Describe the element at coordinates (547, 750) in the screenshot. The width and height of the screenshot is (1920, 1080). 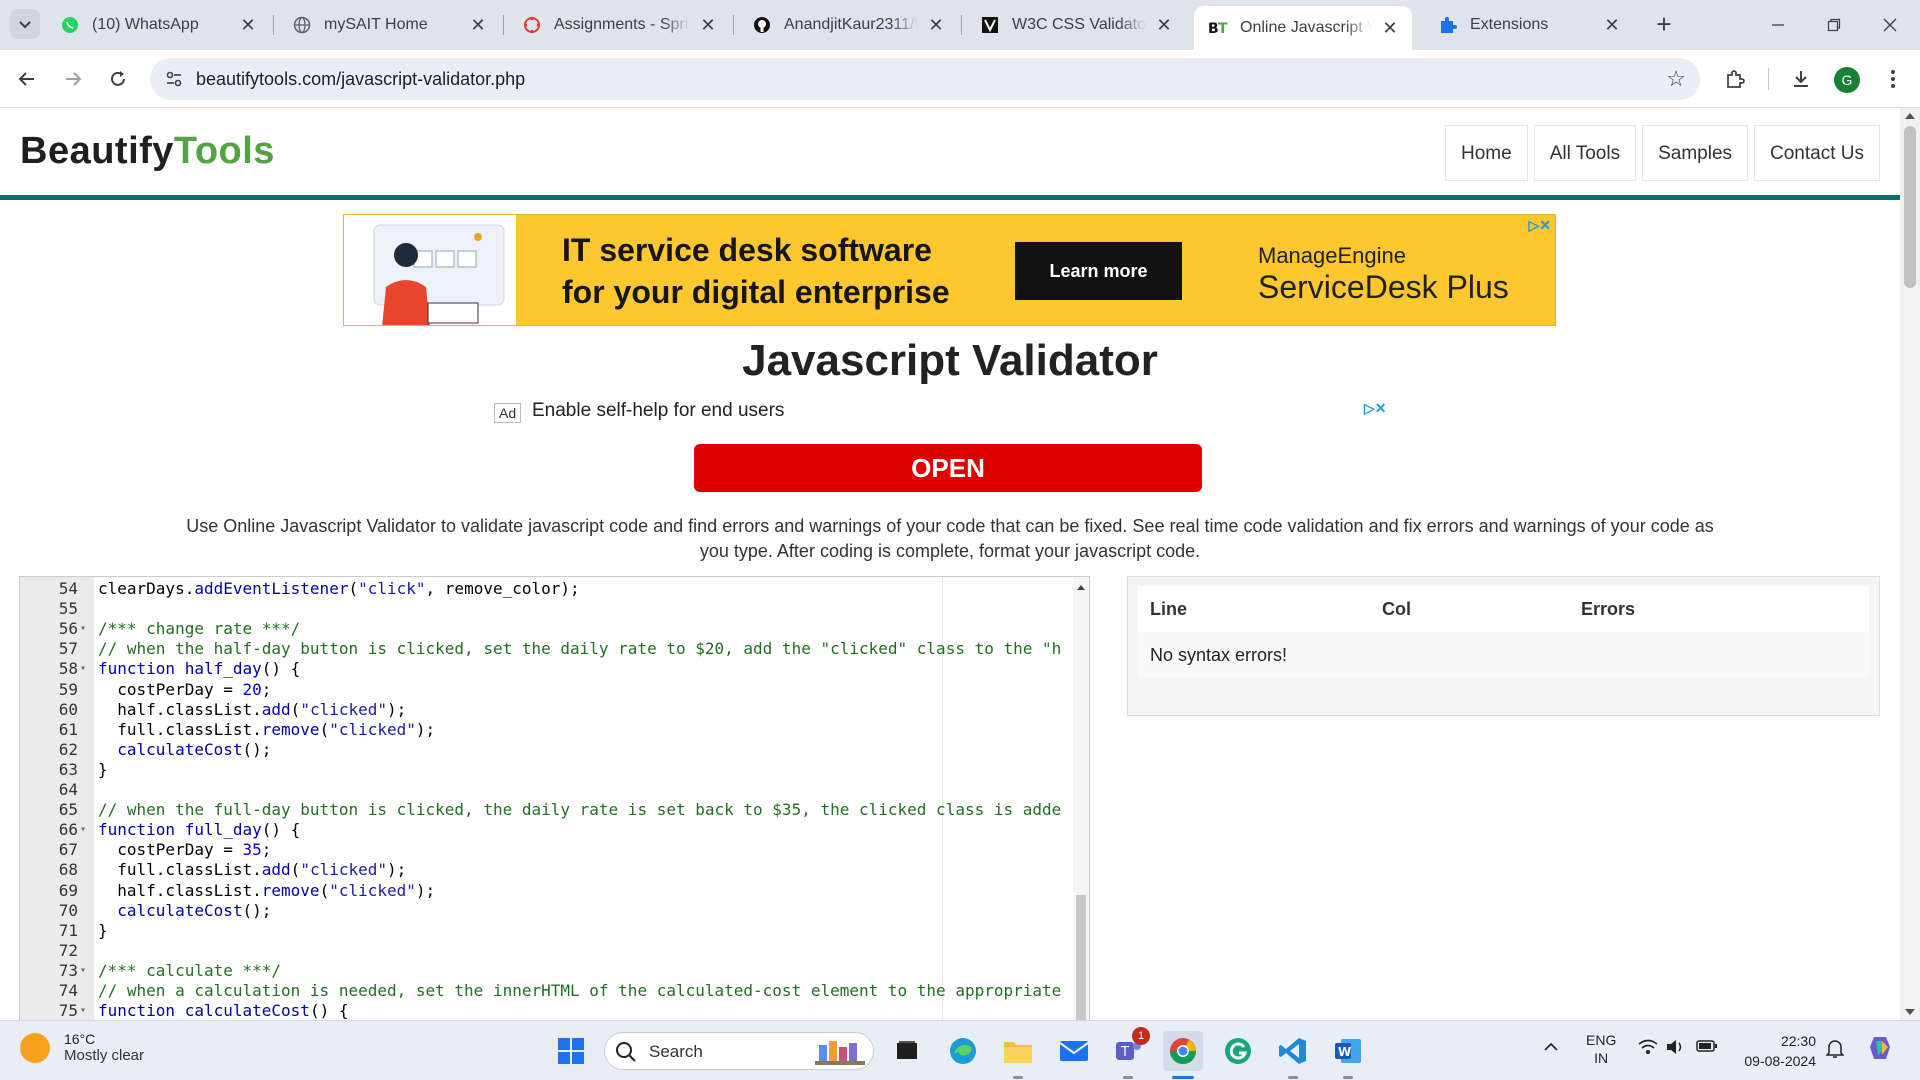
I see `code-line: 62 calculateCost();` at that location.